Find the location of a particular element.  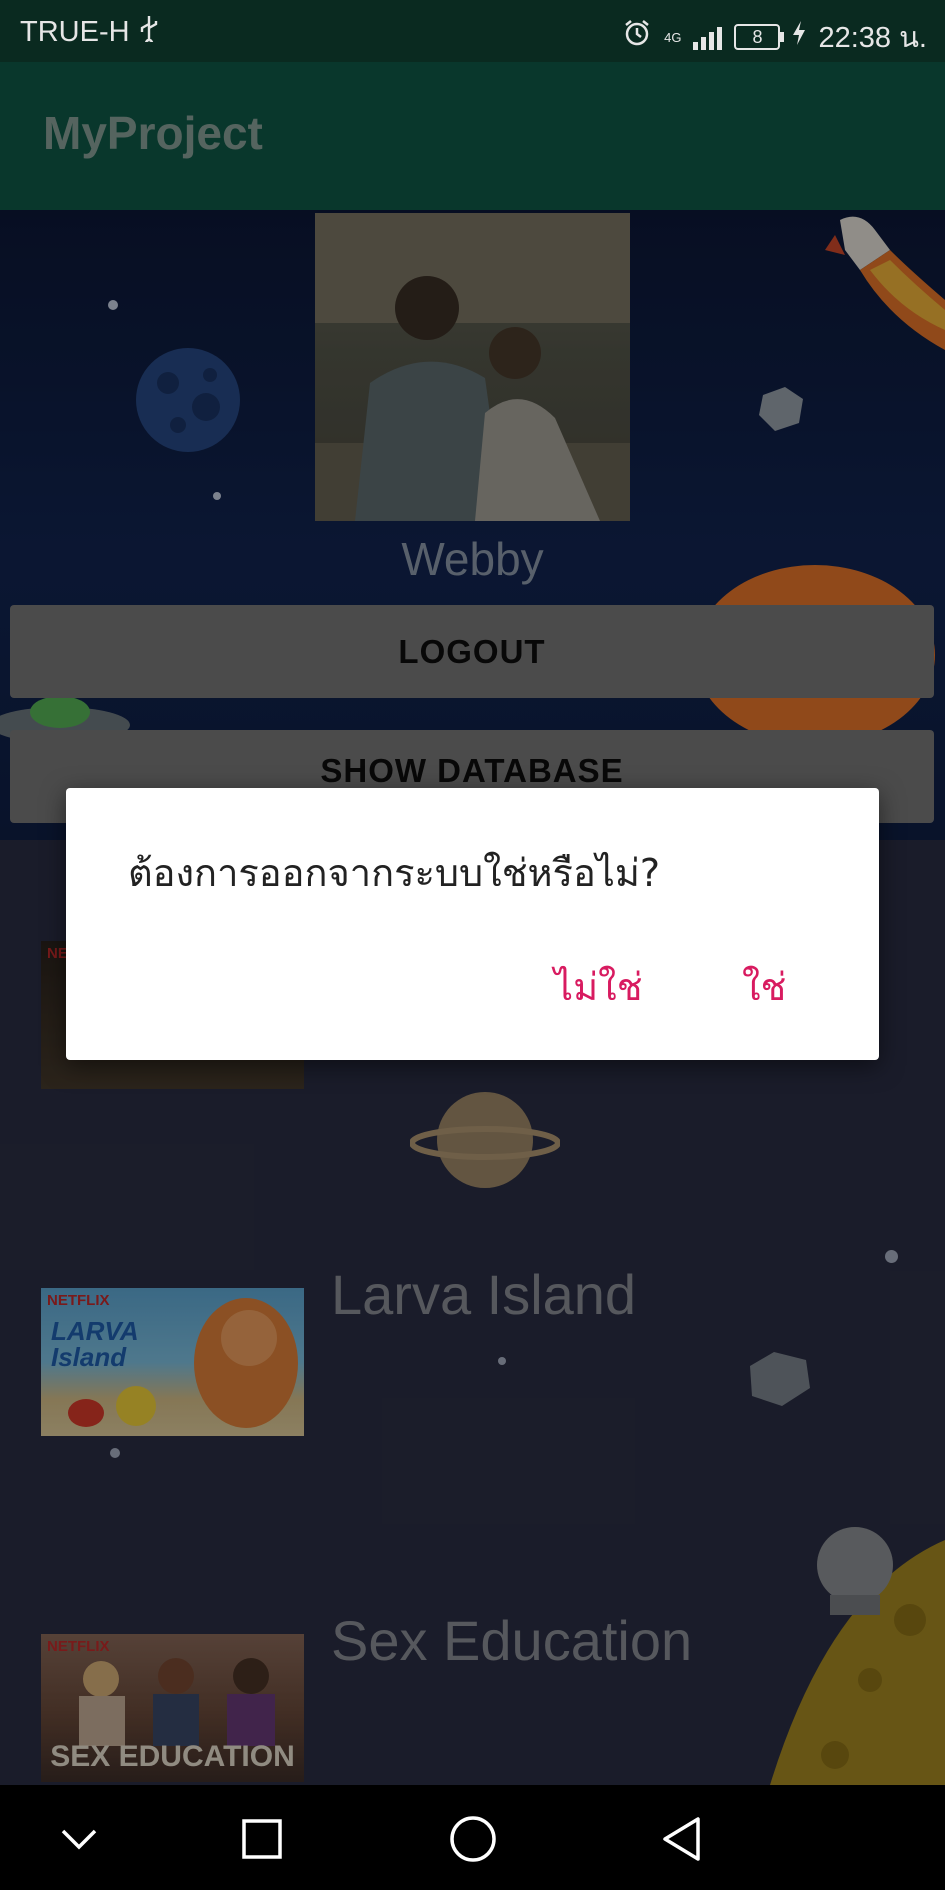

status-left: TRUE-H is located at coordinates (90, 32).